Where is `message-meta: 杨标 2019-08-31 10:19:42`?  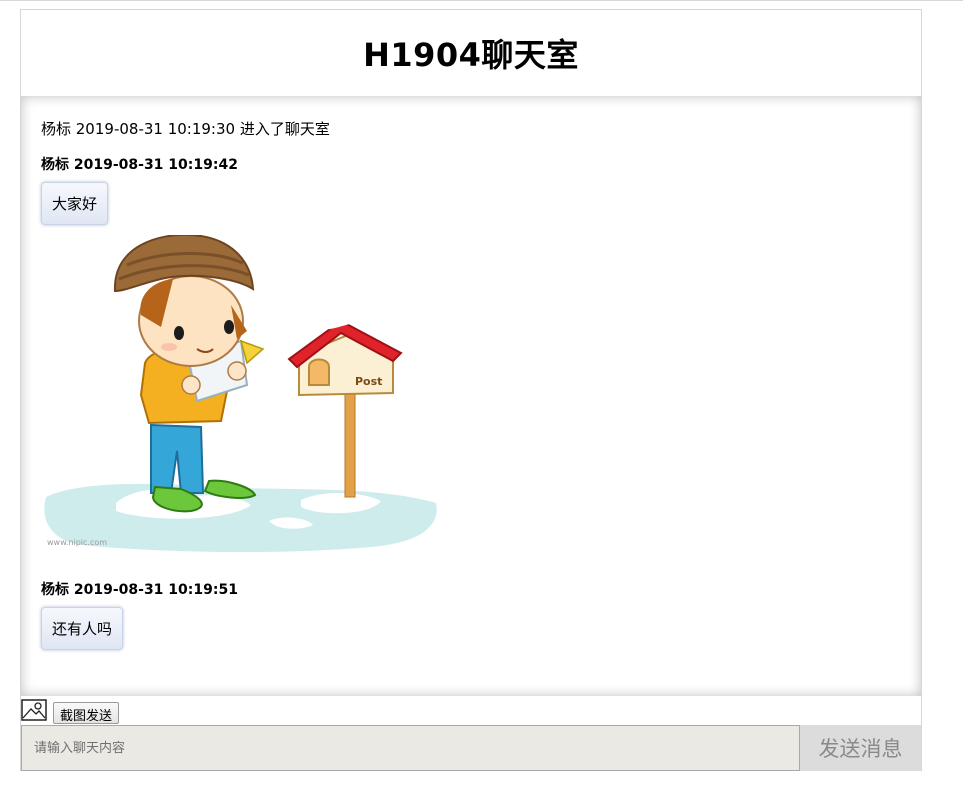
message-meta: 杨标 2019-08-31 10:19:42 is located at coordinates (139, 165).